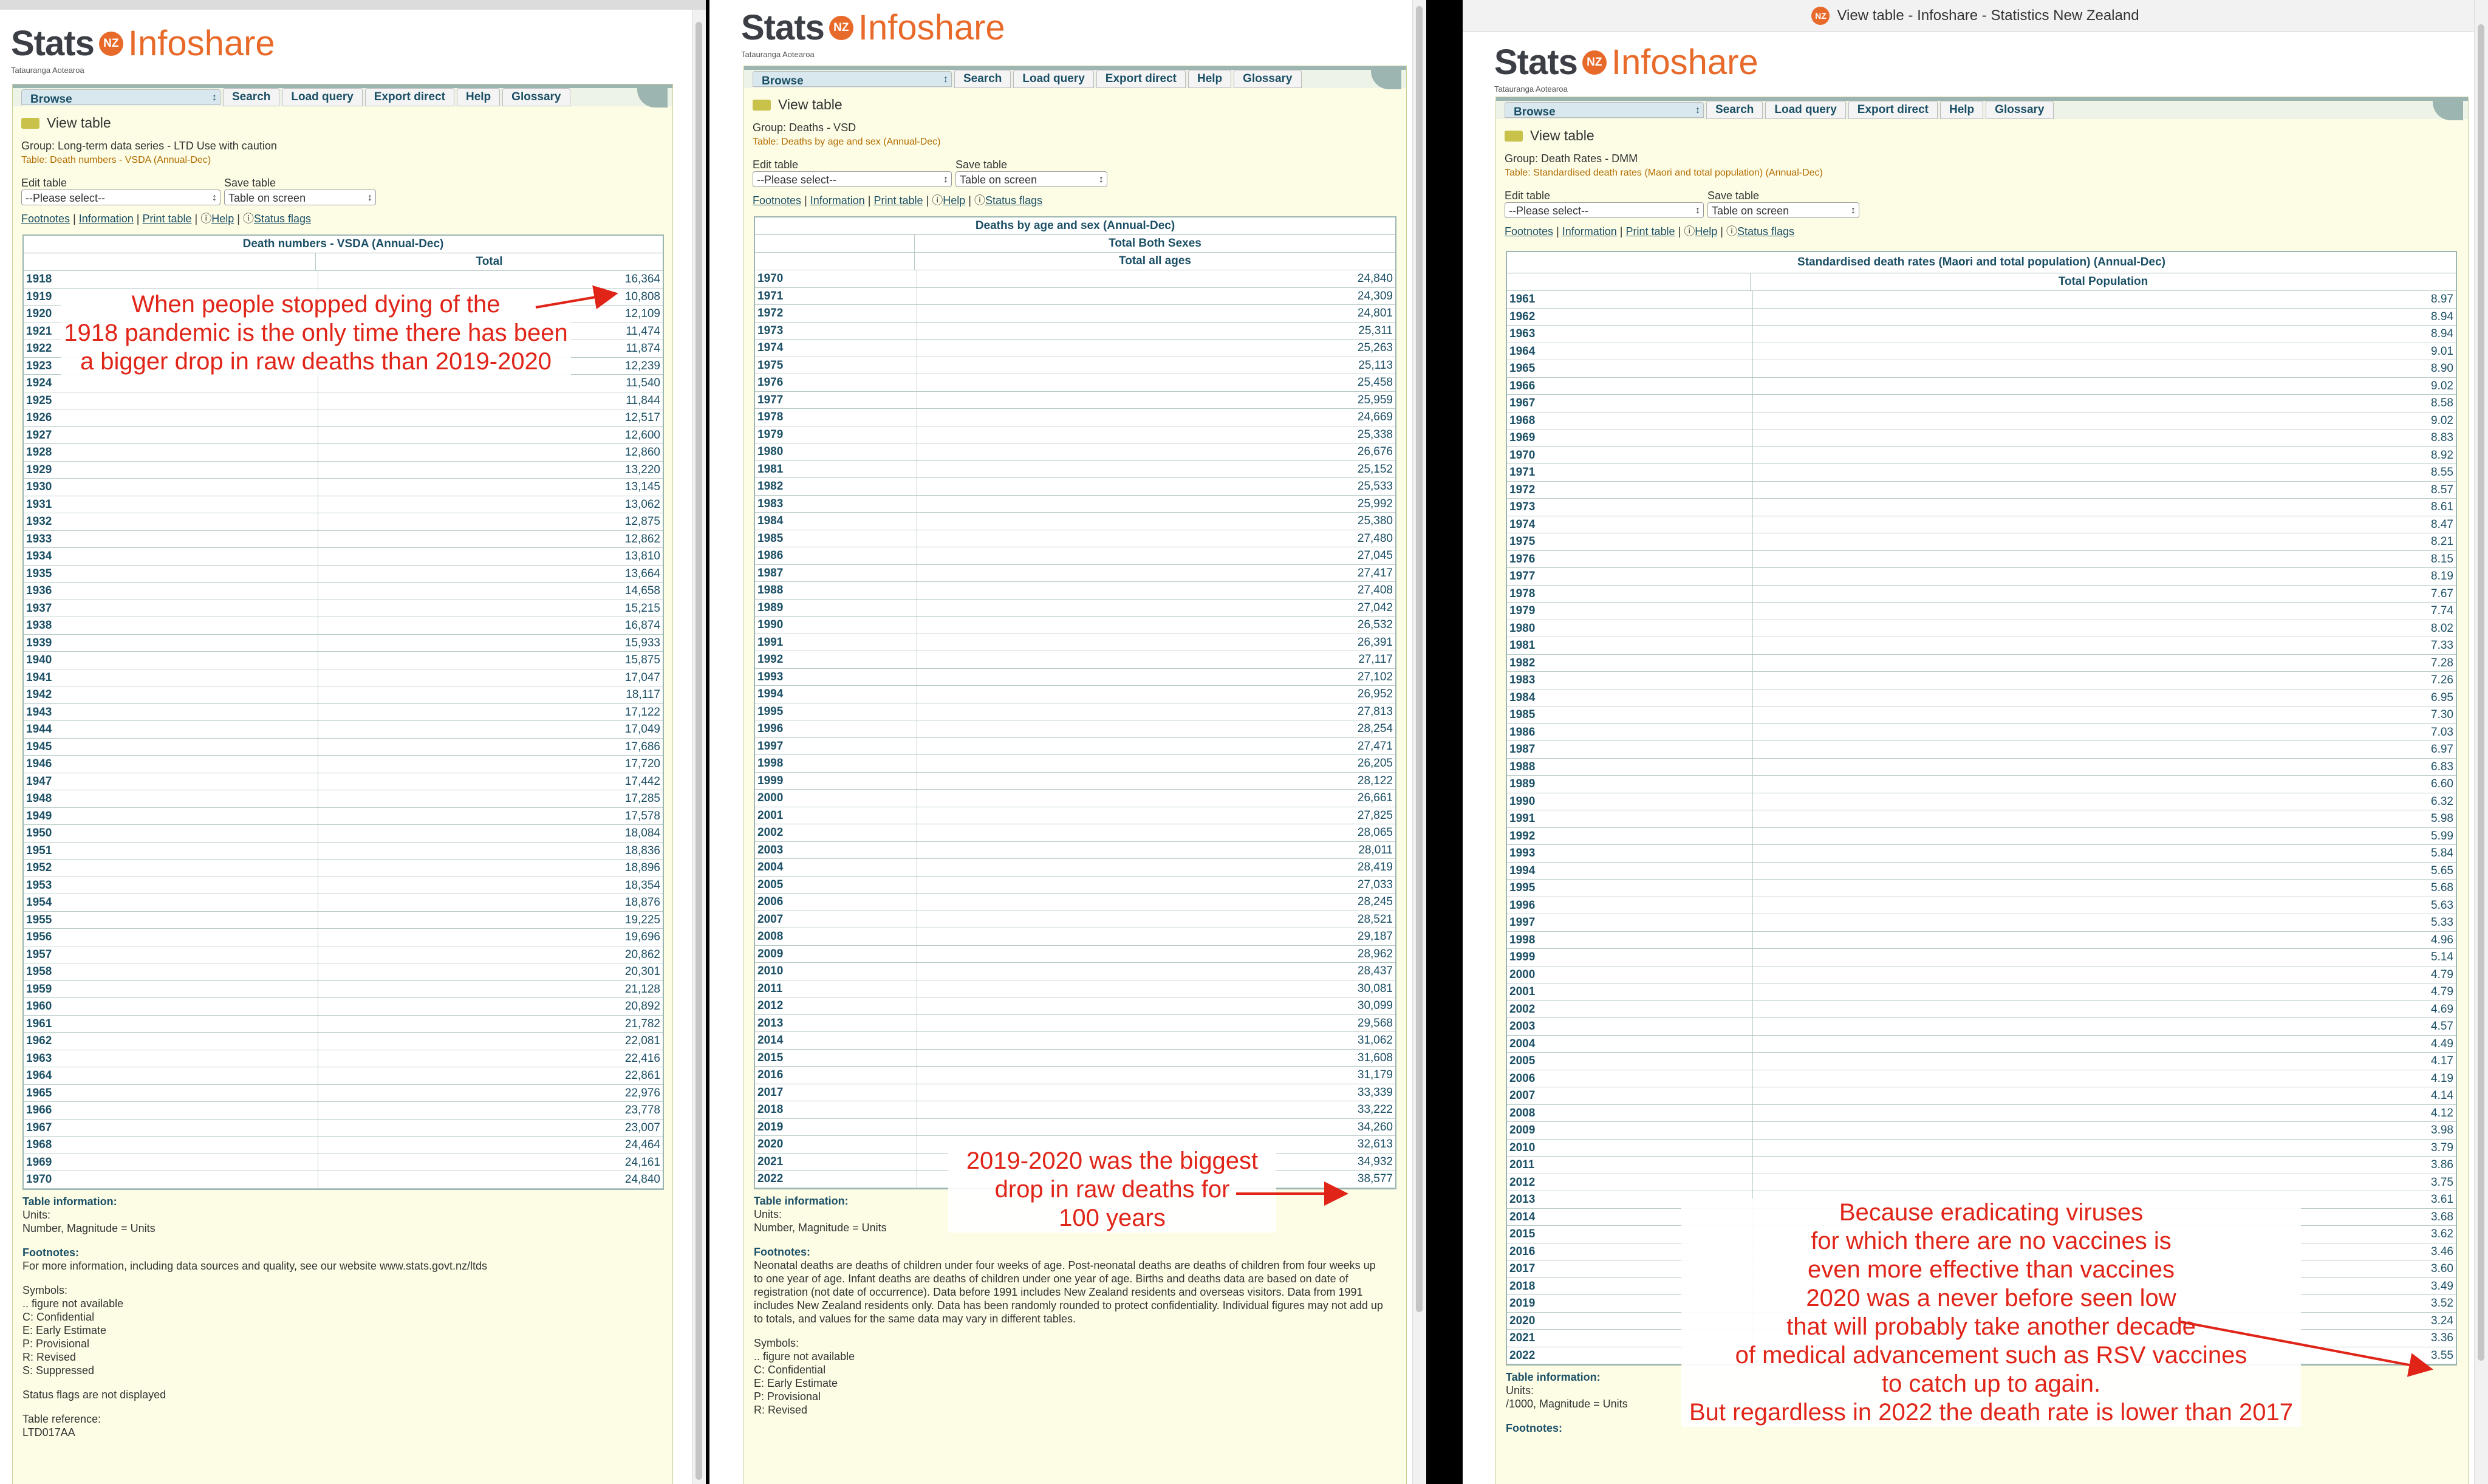 The image size is (2488, 1484). Describe the element at coordinates (343, 920) in the screenshot. I see `table-row: 1955 19,225` at that location.